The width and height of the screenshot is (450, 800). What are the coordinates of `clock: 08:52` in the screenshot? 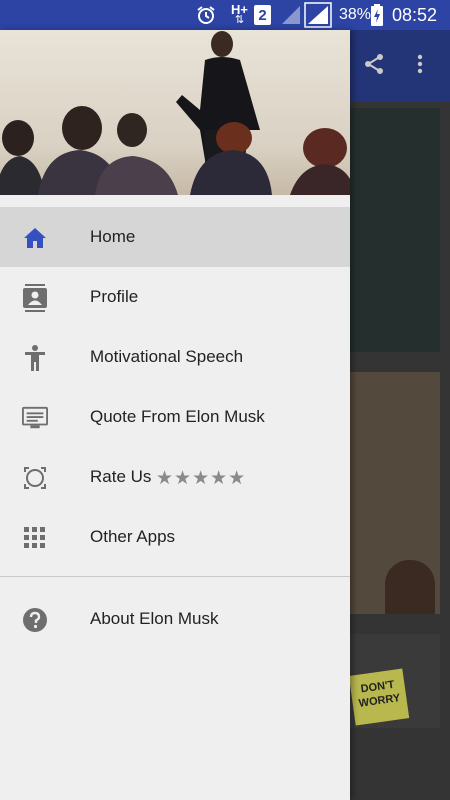 It's located at (415, 14).